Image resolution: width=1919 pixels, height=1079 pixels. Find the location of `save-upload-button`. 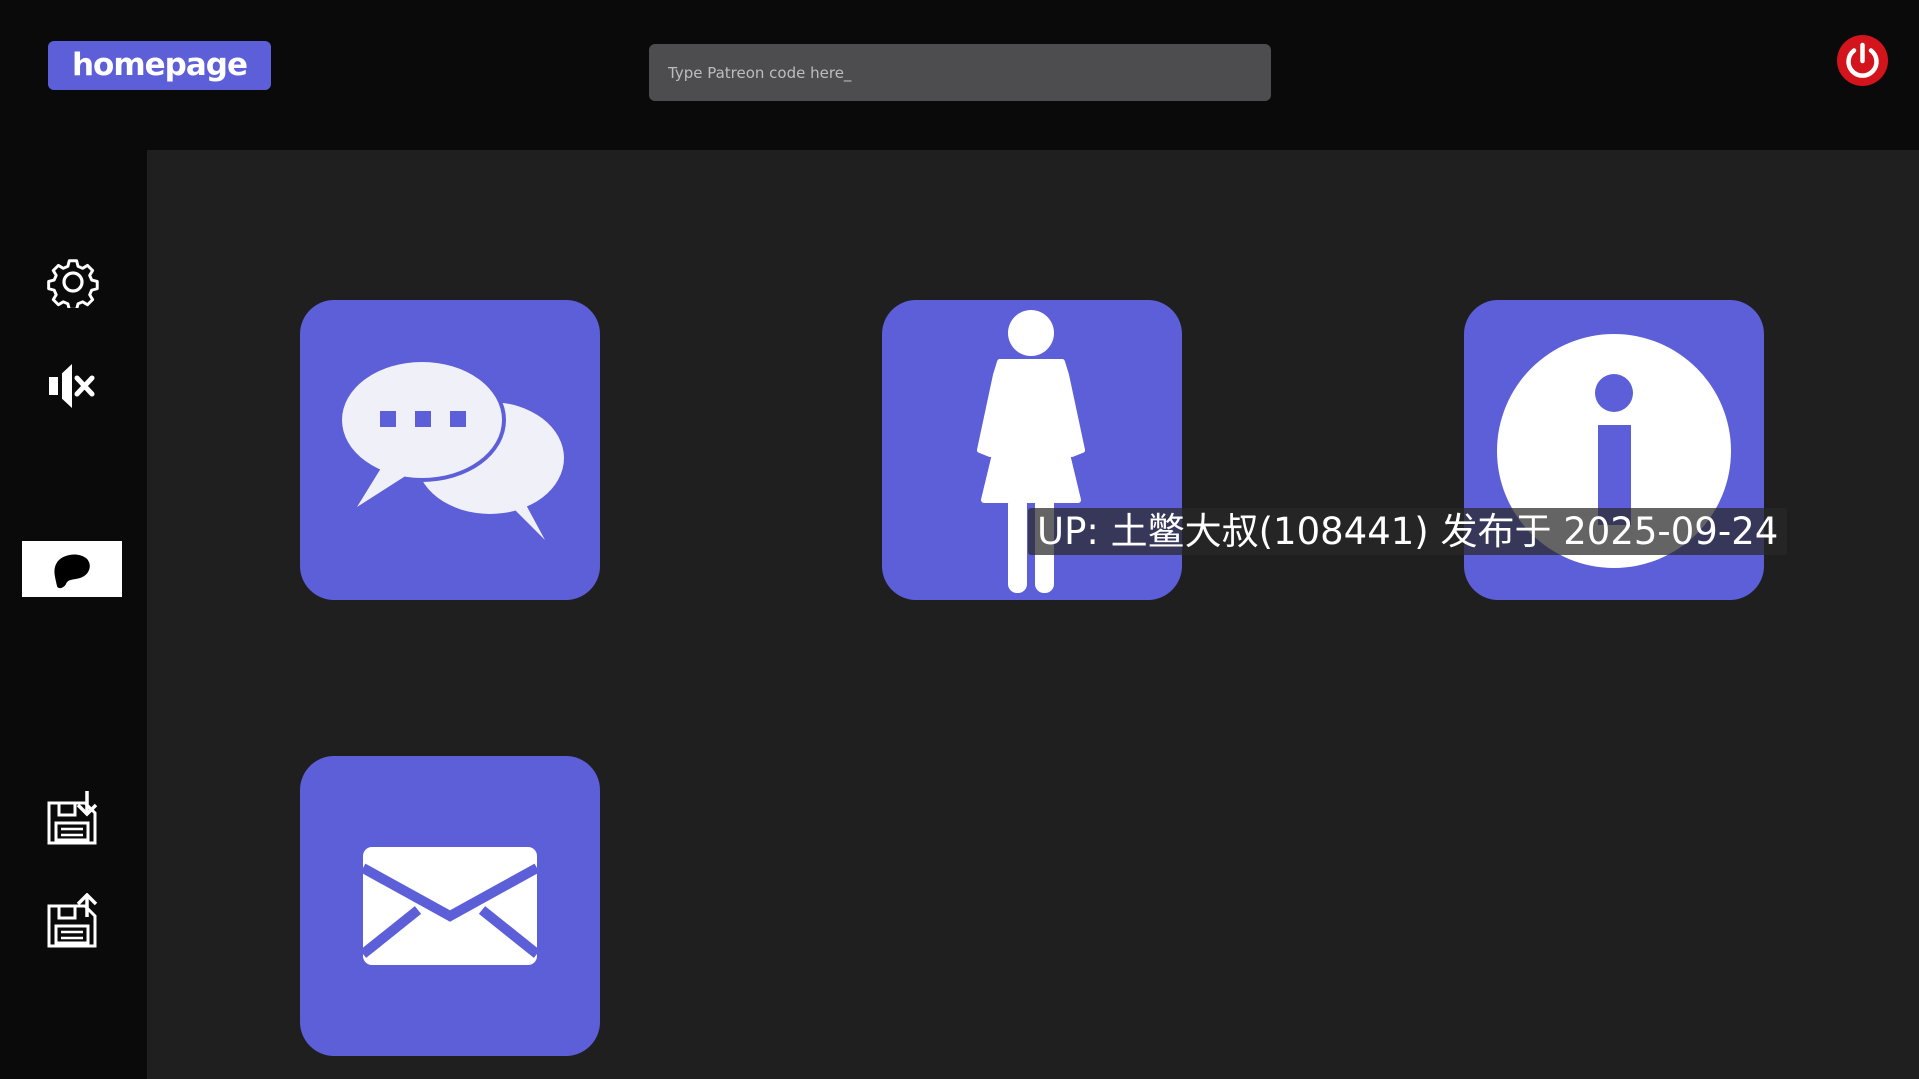

save-upload-button is located at coordinates (73, 920).